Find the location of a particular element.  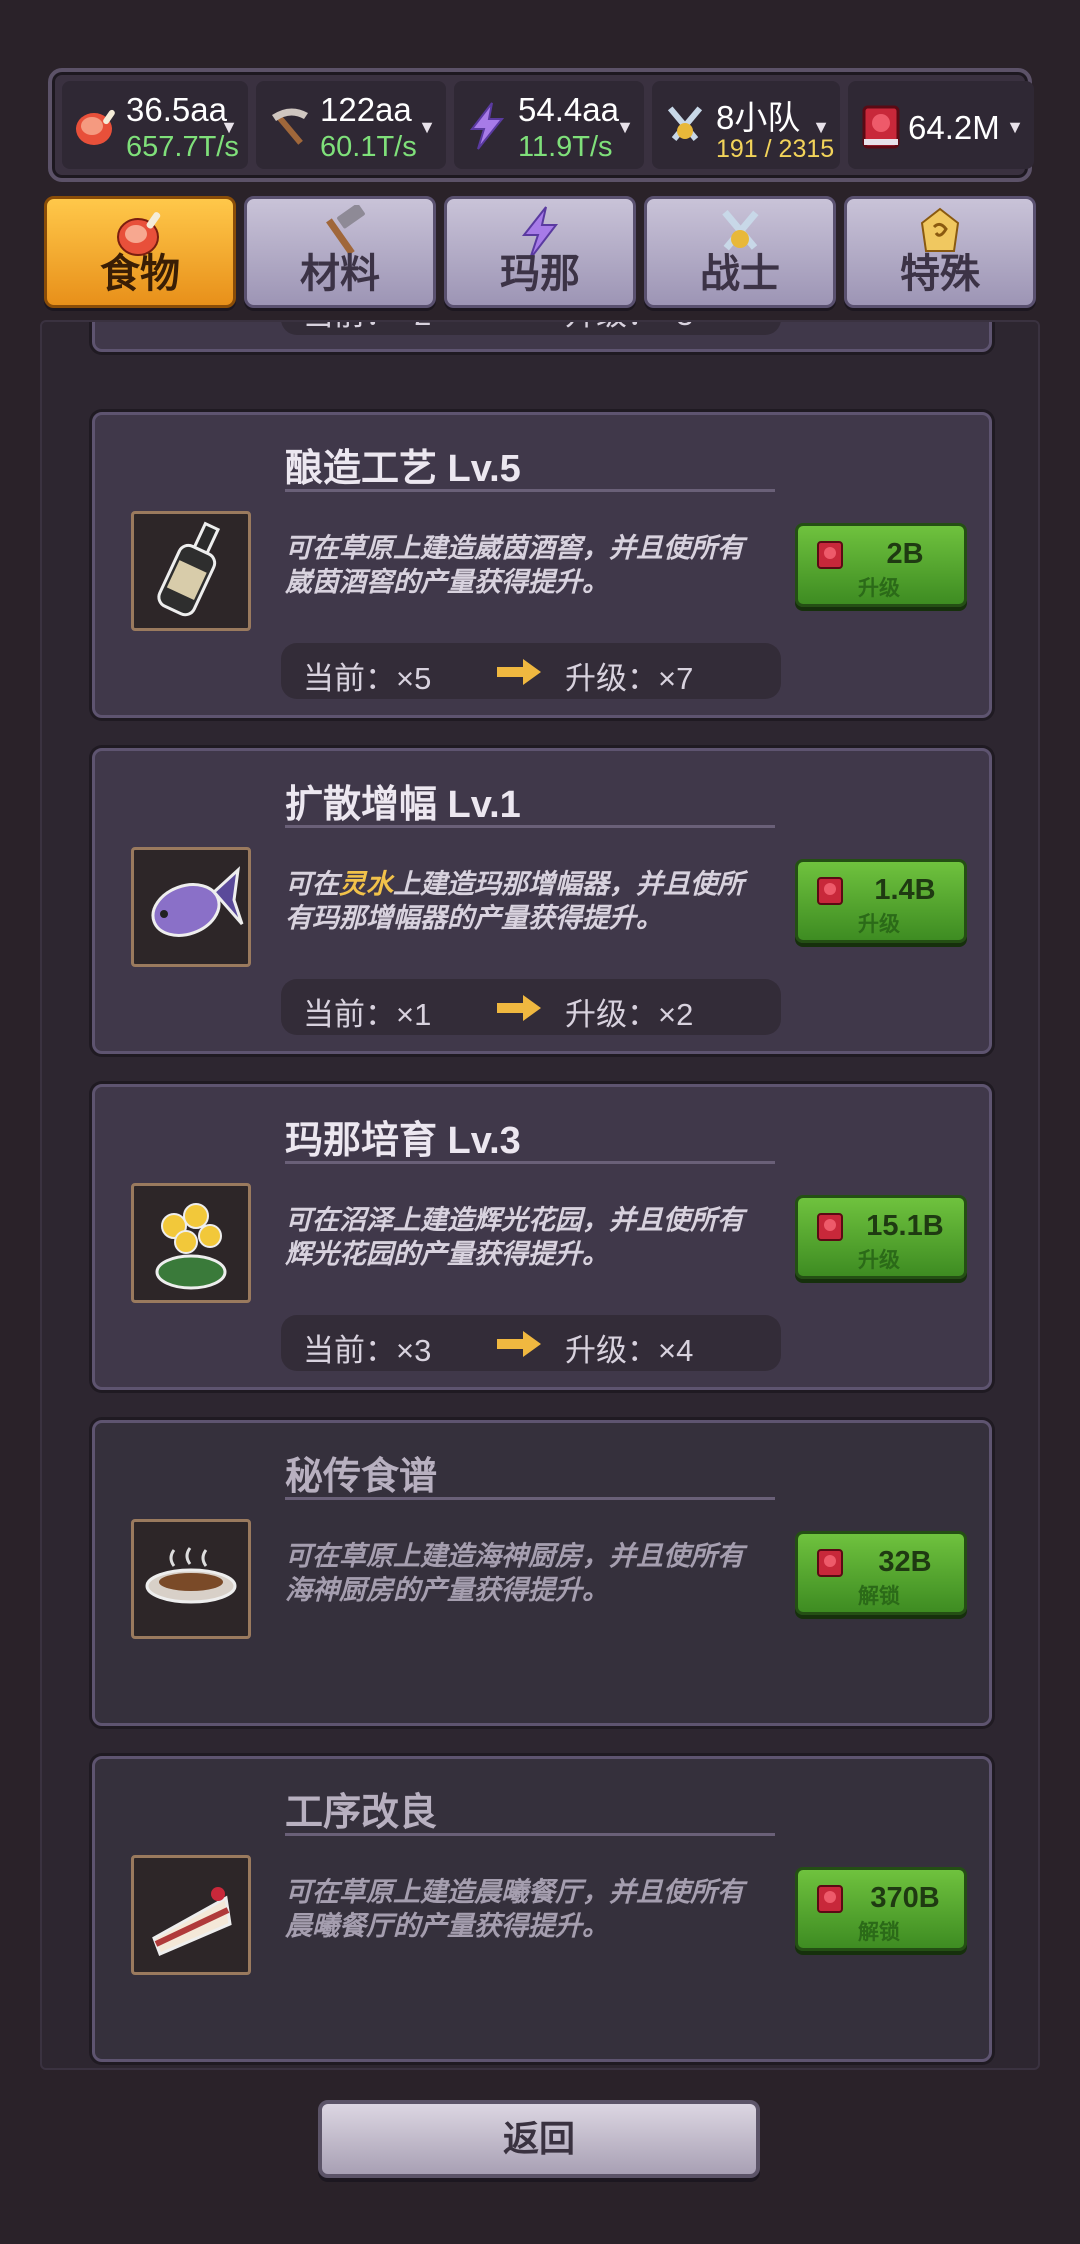

upgrade-title: 玛那培育 Lv.3 is located at coordinates (403, 1141).